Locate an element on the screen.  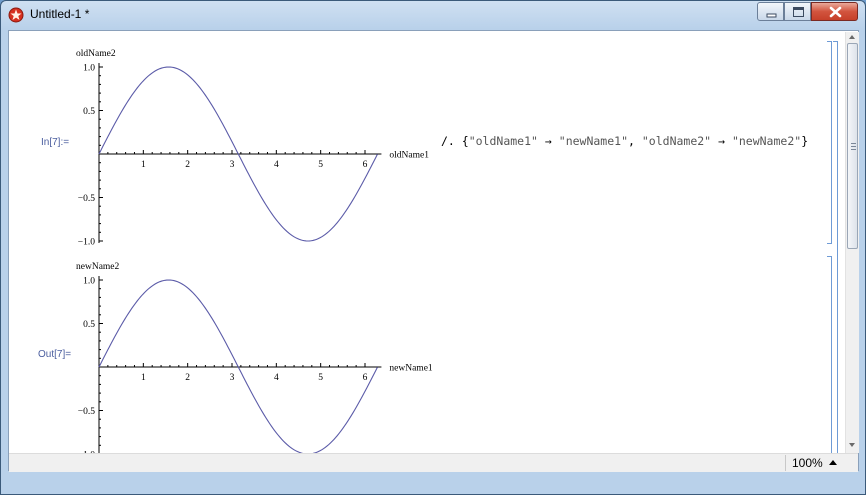
vertical-scrollbar is located at coordinates (852, 242).